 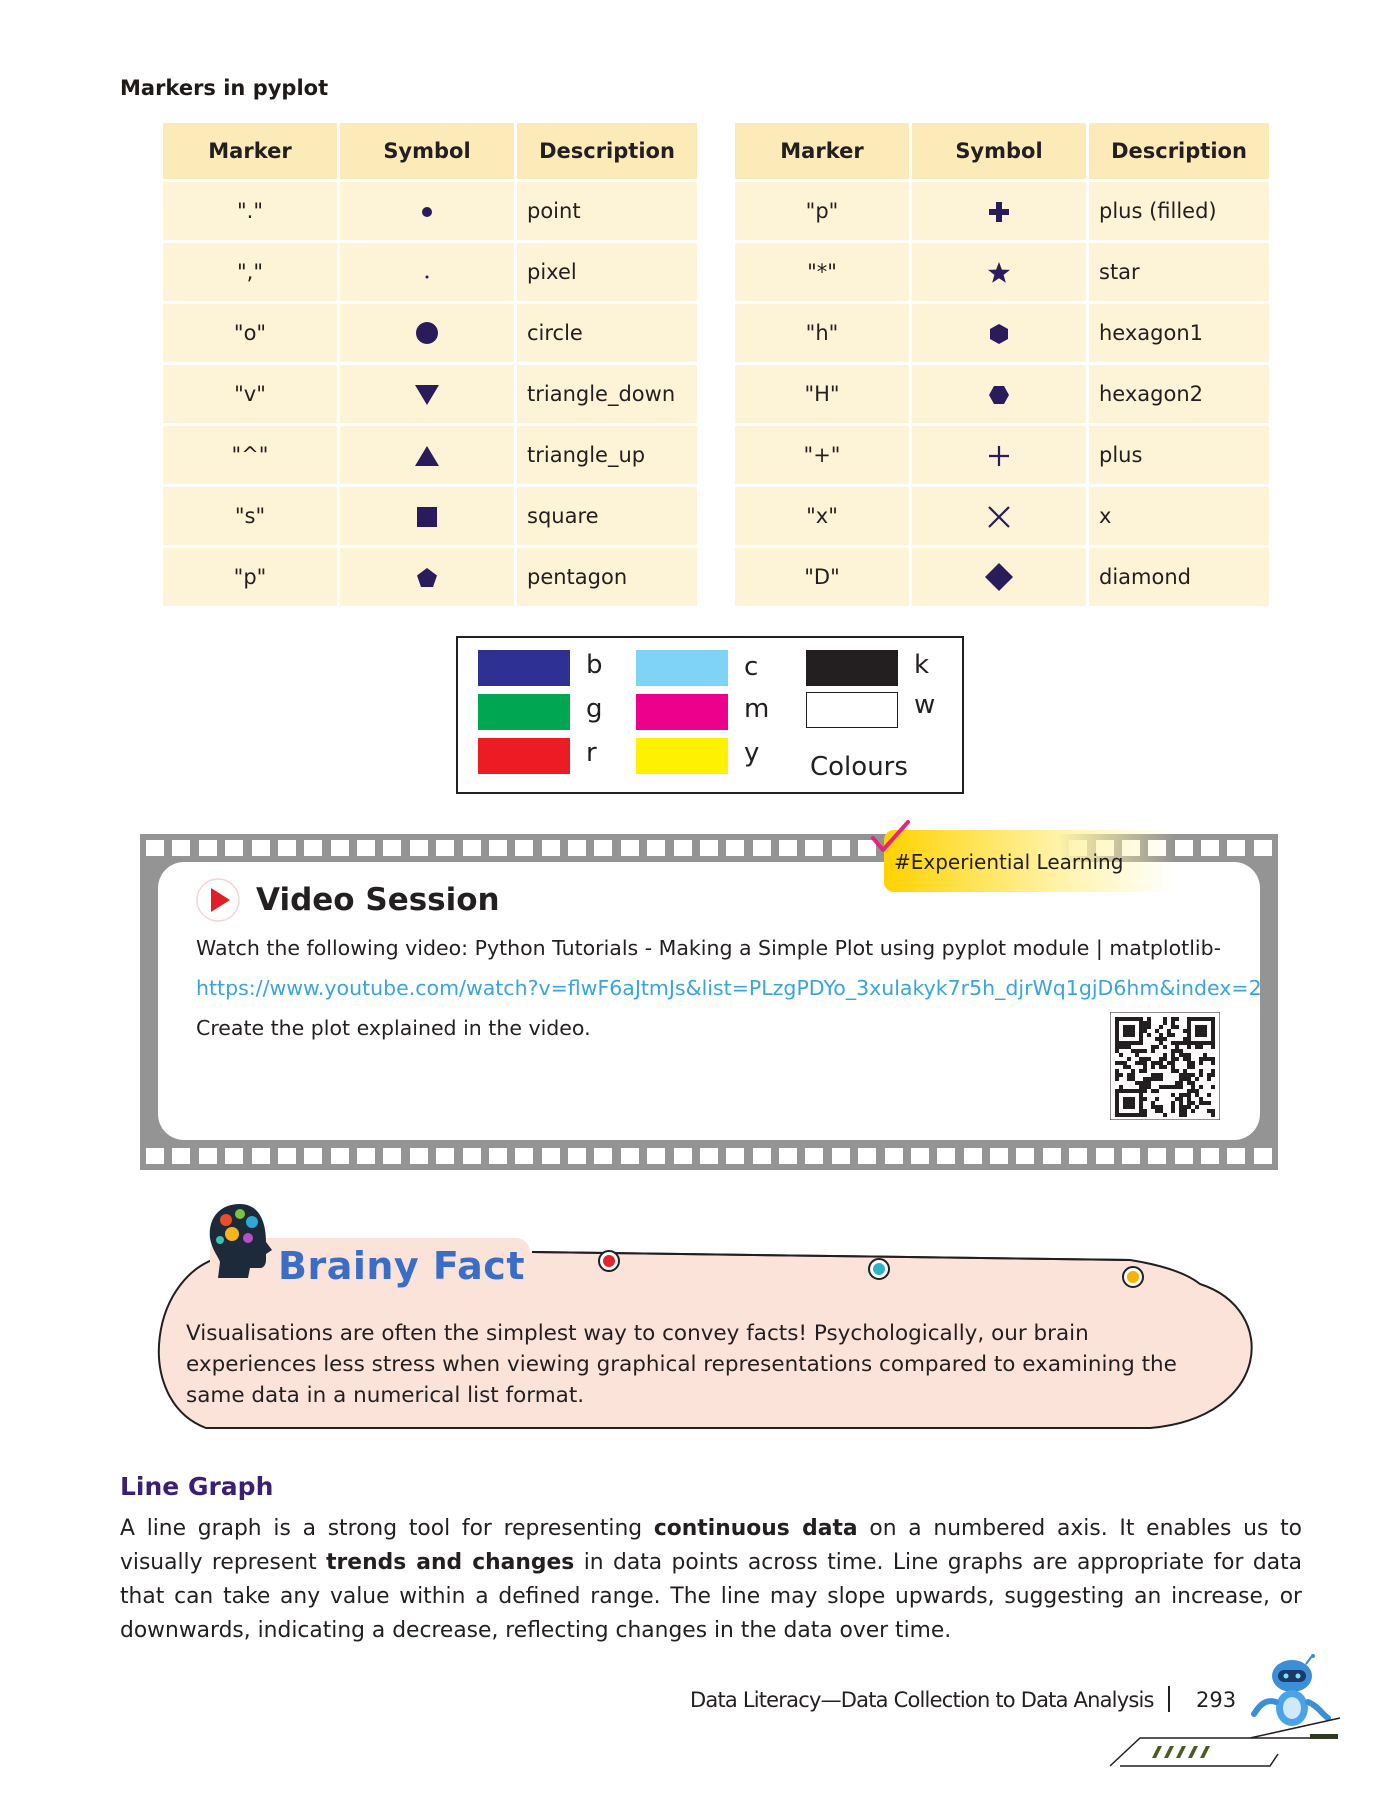 I want to click on circle-icon, so click(x=427, y=333).